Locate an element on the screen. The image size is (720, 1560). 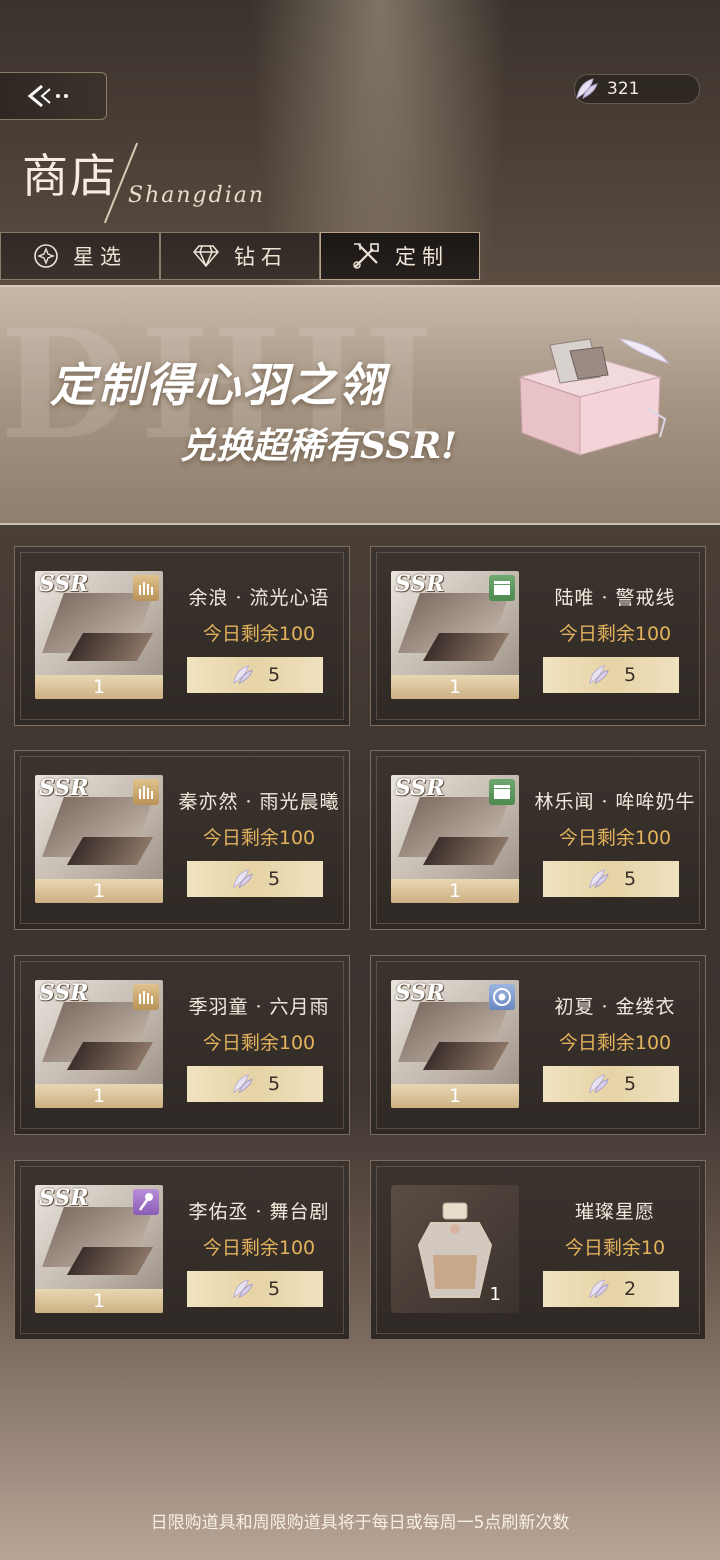
craft-tools-icon is located at coordinates (366, 256).